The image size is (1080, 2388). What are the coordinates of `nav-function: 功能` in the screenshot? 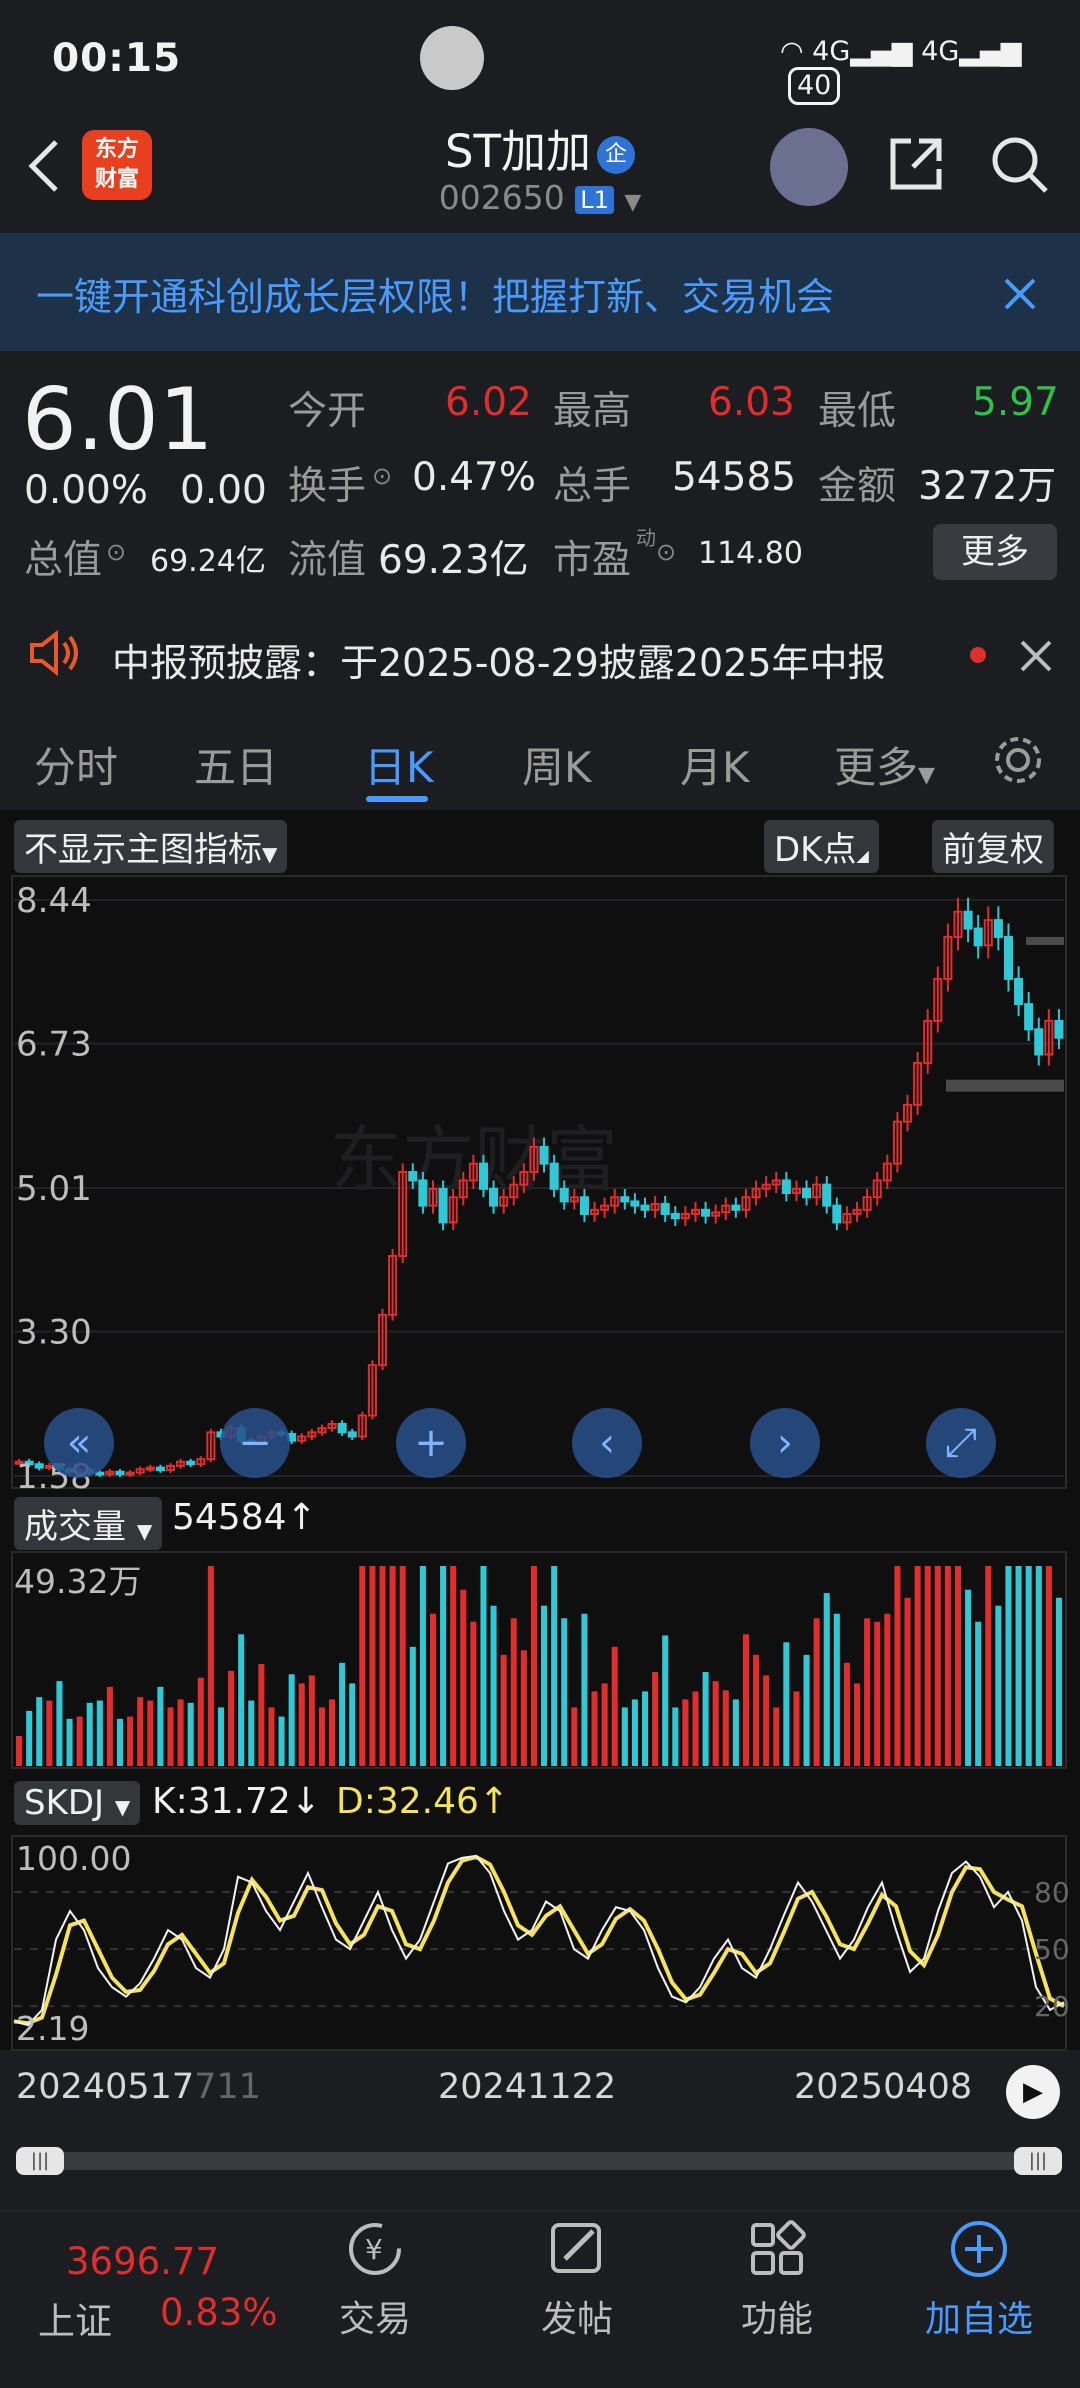 It's located at (777, 2273).